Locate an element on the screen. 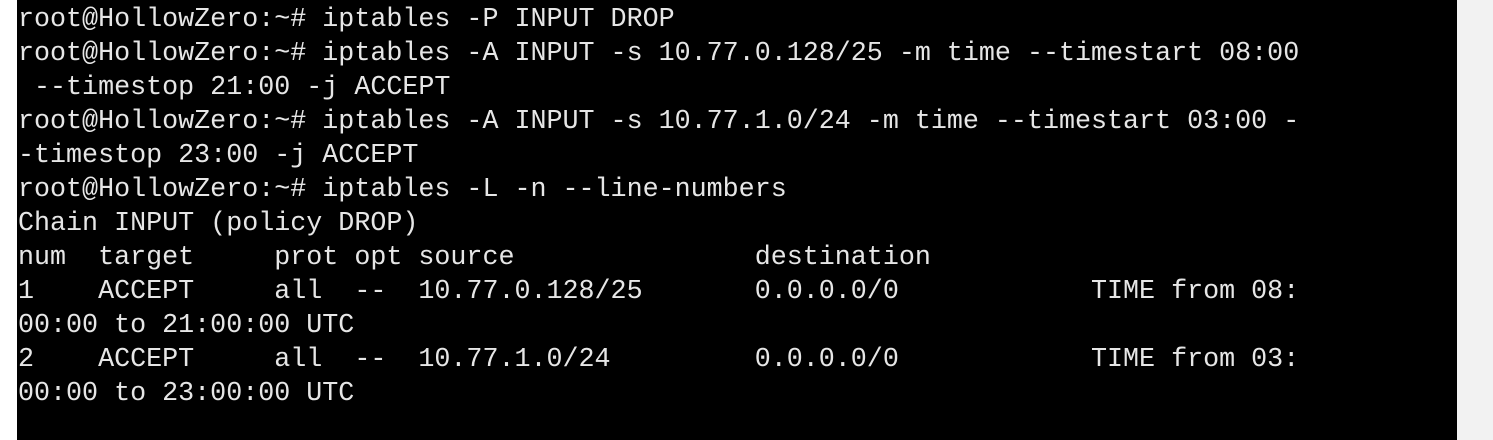 This screenshot has width=1493, height=440. command-line-append-rule-2-wrap: -timestop 23:00 -j ACCEPT is located at coordinates (218, 156).